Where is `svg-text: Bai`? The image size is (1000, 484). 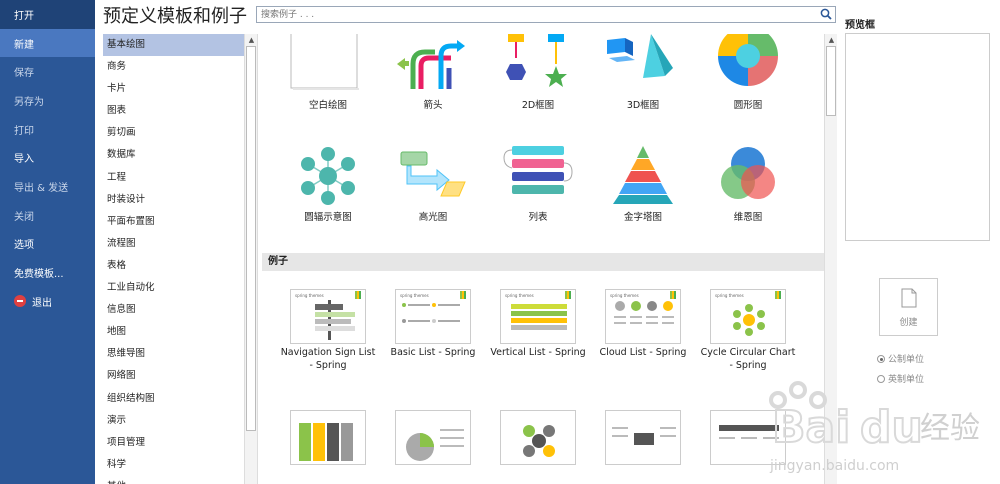 svg-text: Bai is located at coordinates (811, 427).